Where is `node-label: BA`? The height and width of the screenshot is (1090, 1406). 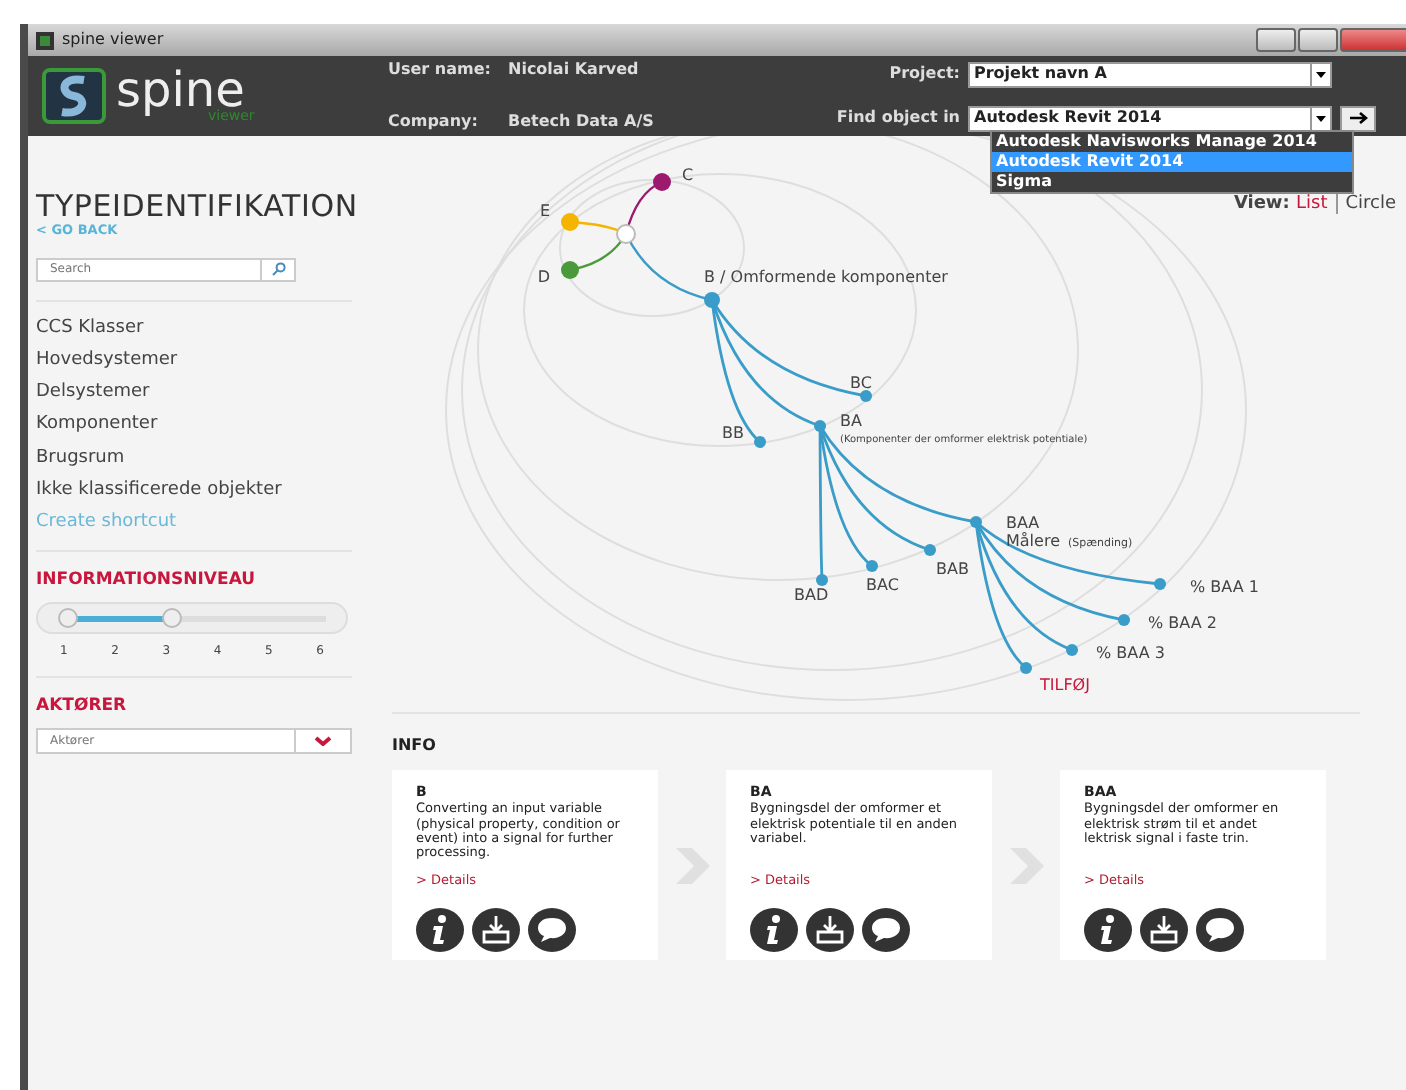 node-label: BA is located at coordinates (851, 421).